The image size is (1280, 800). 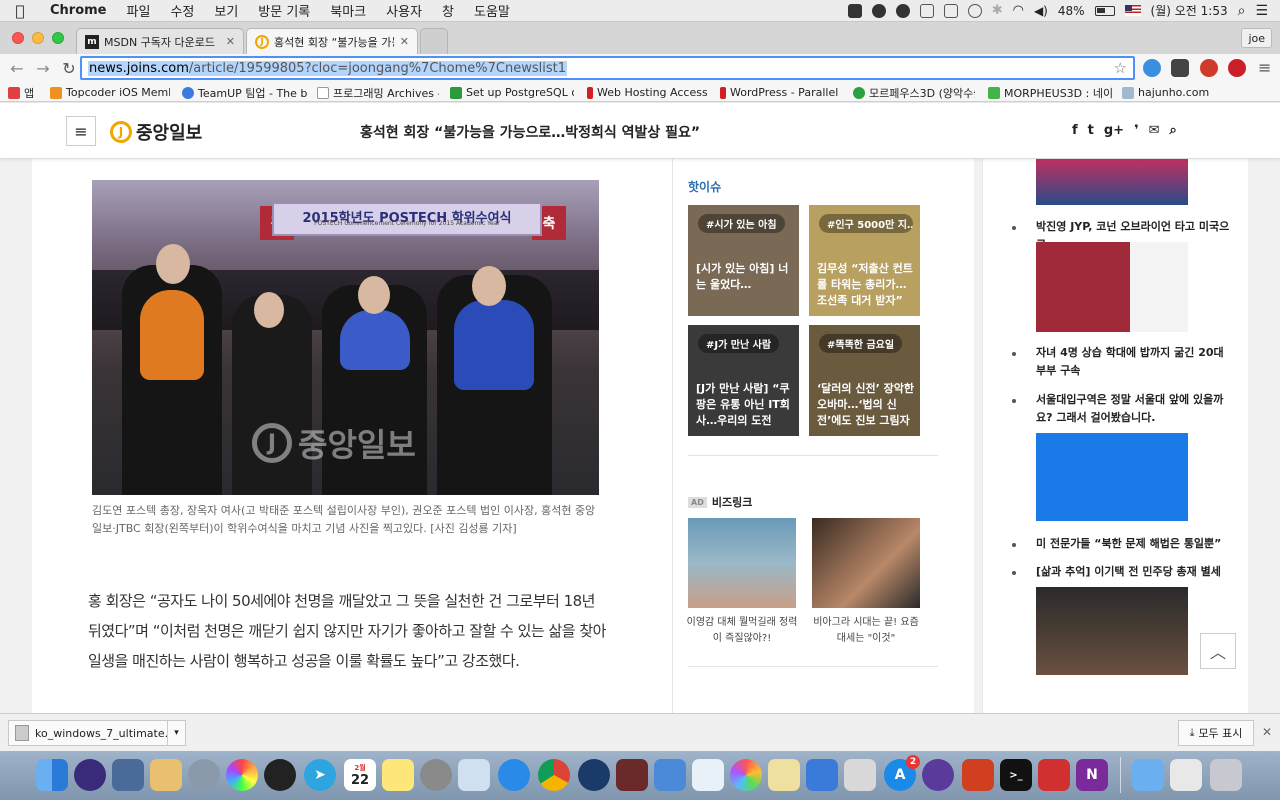 I want to click on davinci-icon, so click(x=280, y=775).